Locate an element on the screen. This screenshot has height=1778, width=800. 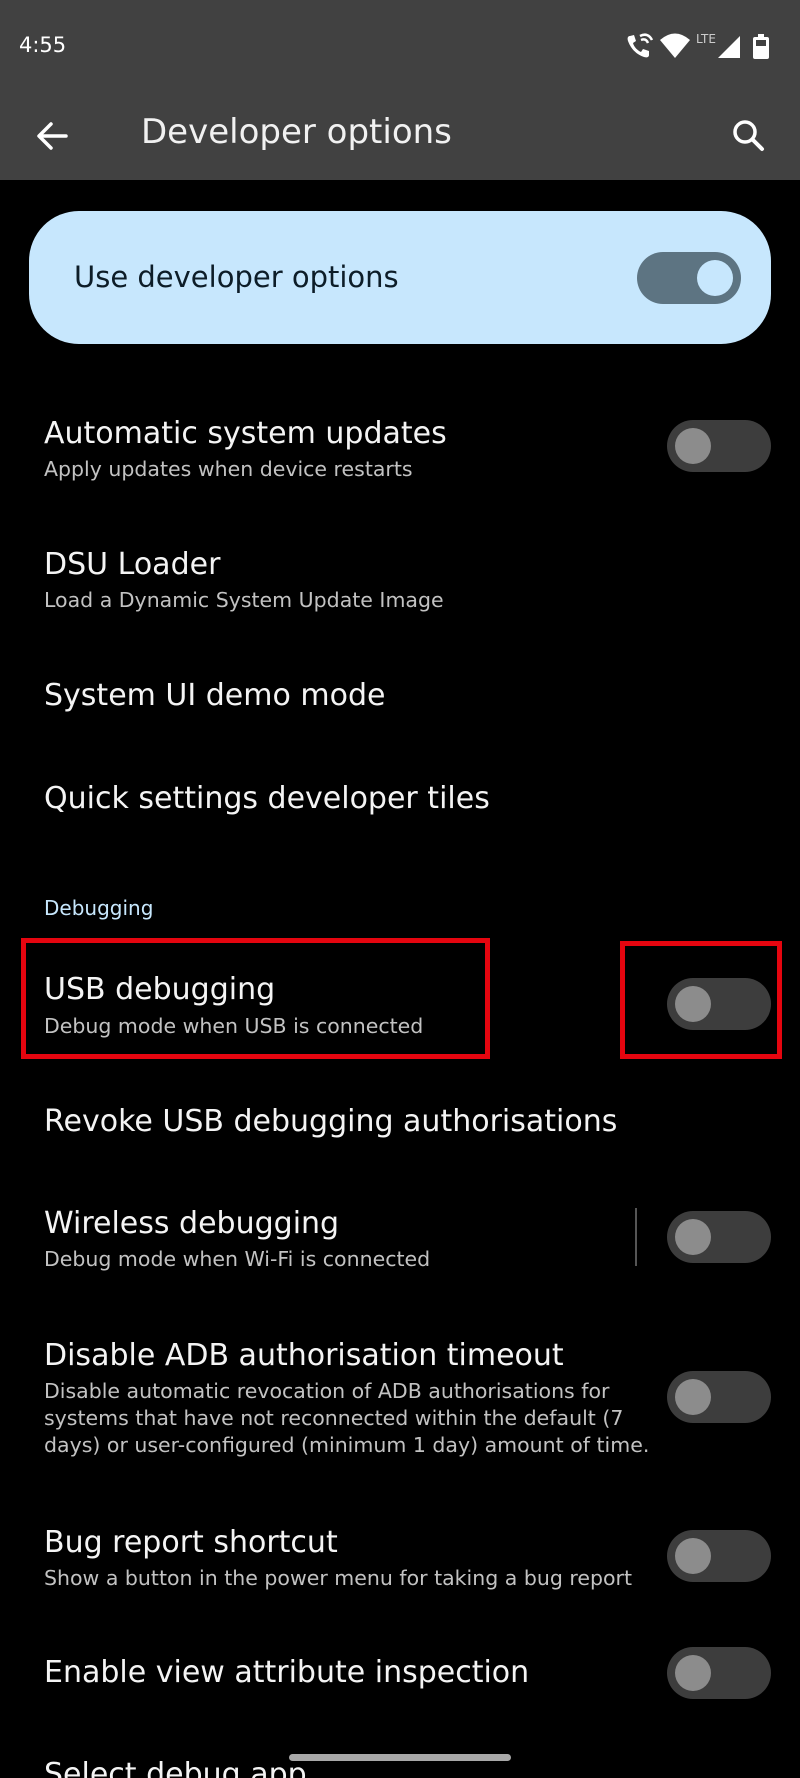
row-title: Automatic system updates is located at coordinates (245, 433).